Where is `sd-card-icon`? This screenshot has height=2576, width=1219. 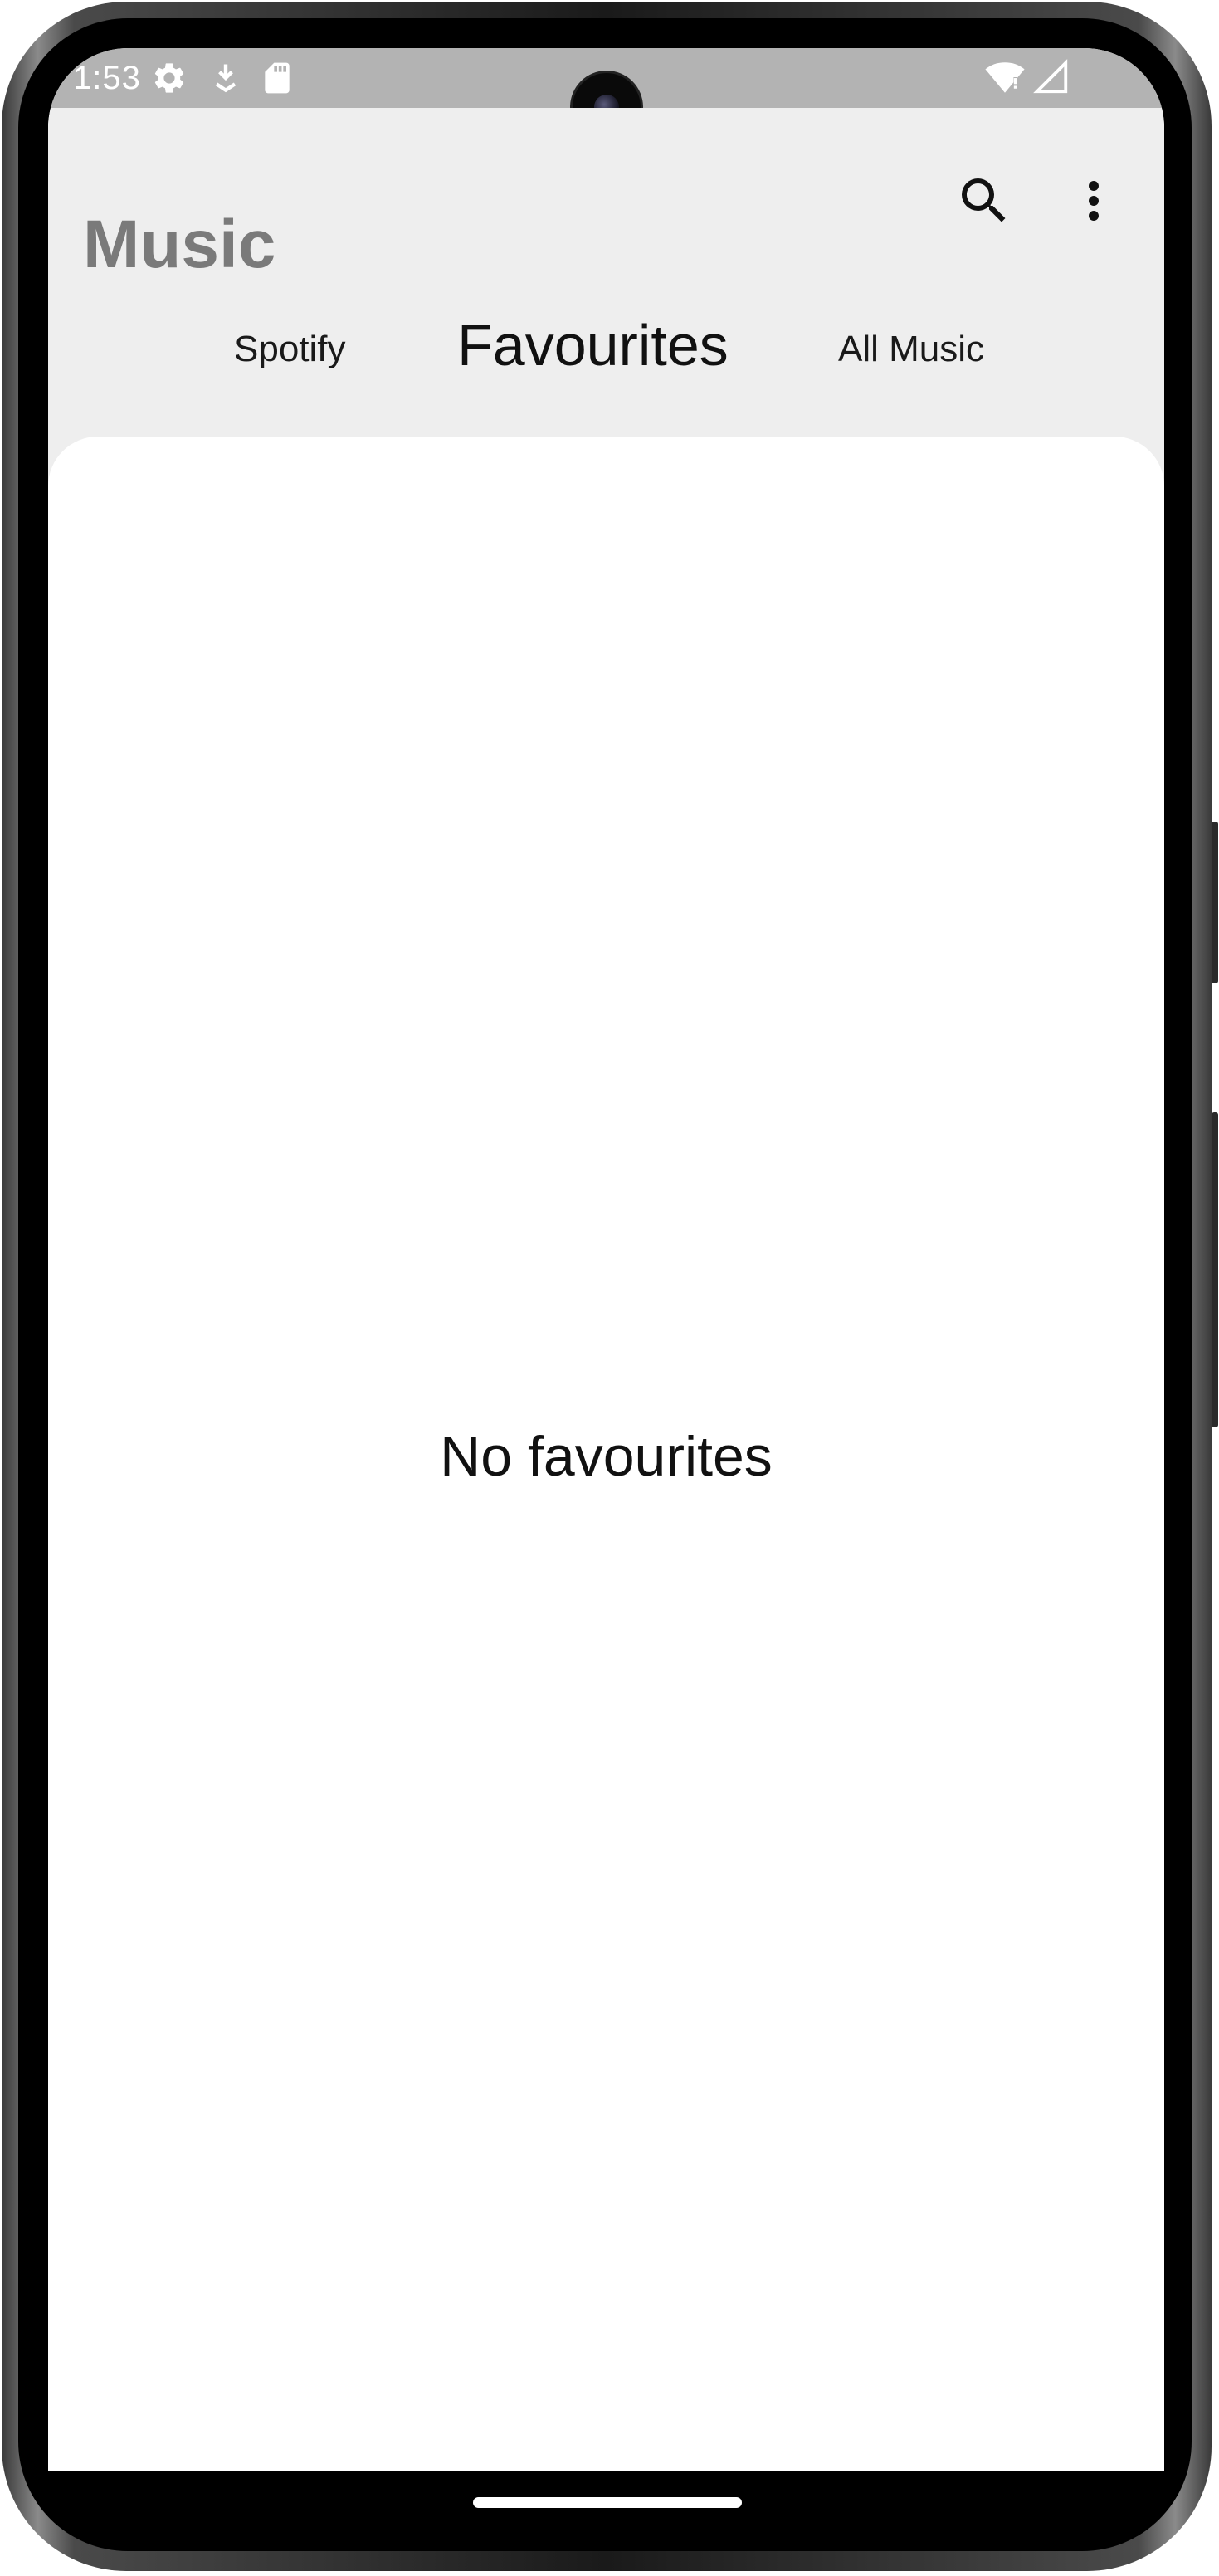
sd-card-icon is located at coordinates (277, 78).